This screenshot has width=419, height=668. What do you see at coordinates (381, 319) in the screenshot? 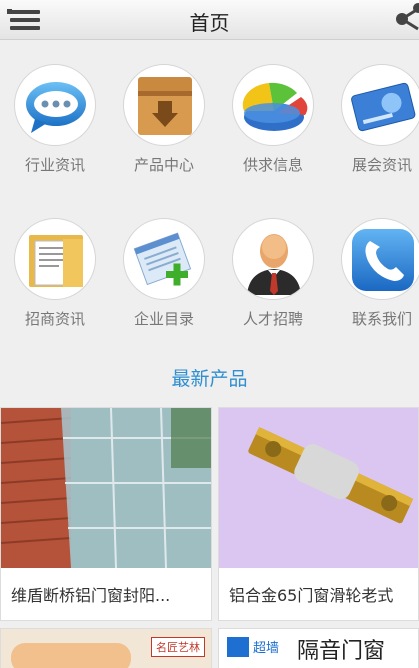
I see `category-label: 联系我们` at bounding box center [381, 319].